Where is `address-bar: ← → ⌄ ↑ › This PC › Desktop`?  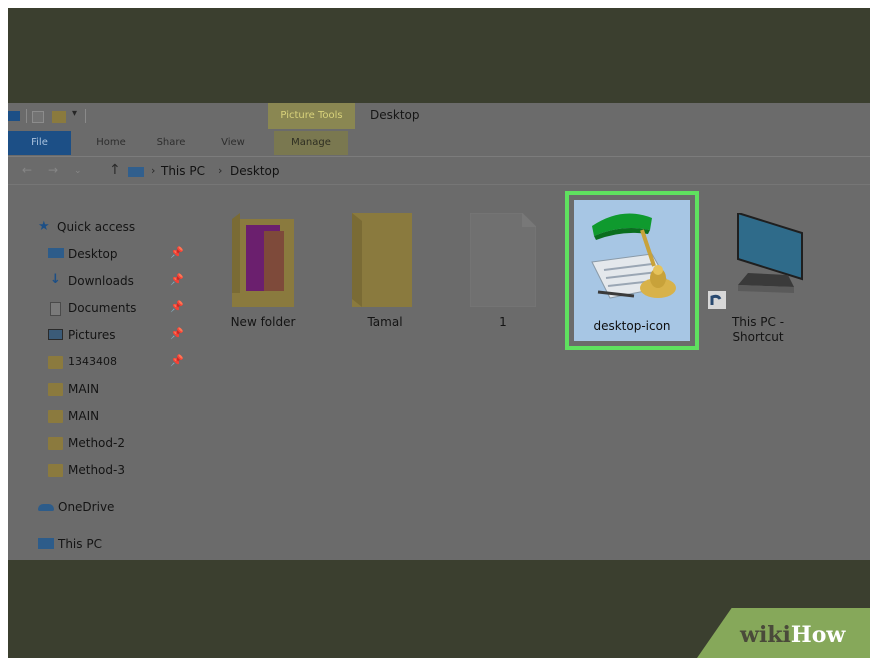 address-bar: ← → ⌄ ↑ › This PC › Desktop is located at coordinates (439, 172).